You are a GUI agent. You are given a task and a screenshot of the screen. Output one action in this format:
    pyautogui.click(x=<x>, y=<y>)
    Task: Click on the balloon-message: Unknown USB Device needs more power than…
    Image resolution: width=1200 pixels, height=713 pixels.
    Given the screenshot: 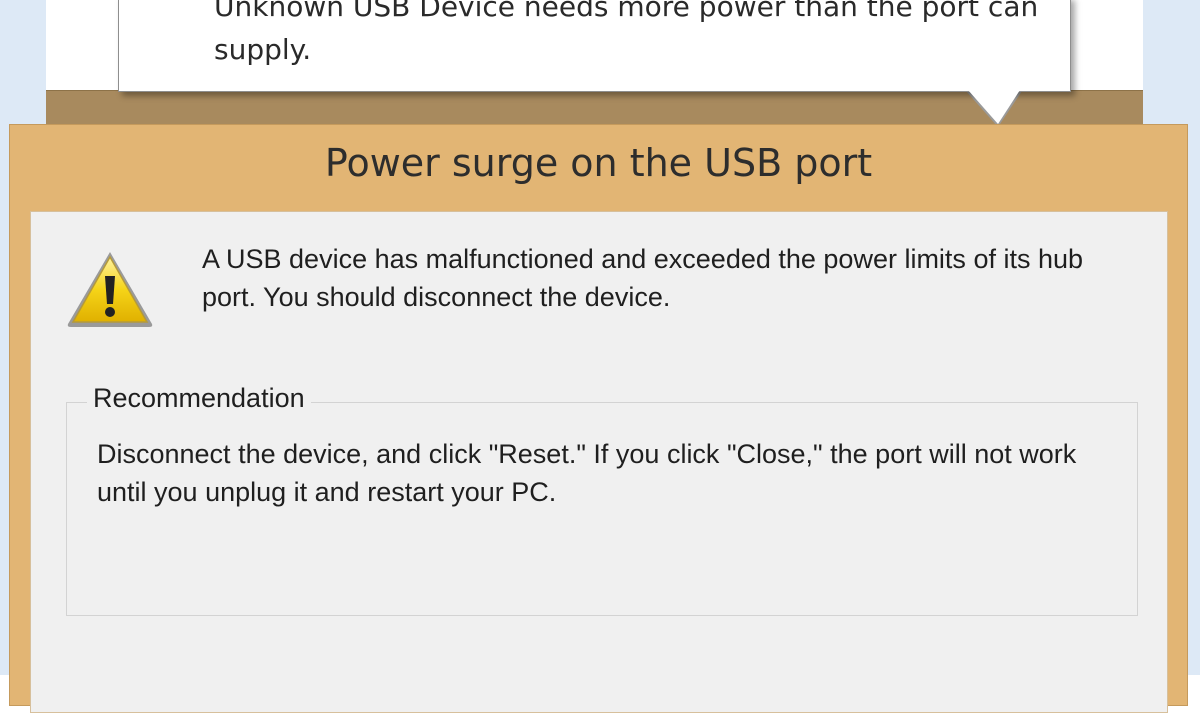 What is the action you would take?
    pyautogui.click(x=626, y=33)
    